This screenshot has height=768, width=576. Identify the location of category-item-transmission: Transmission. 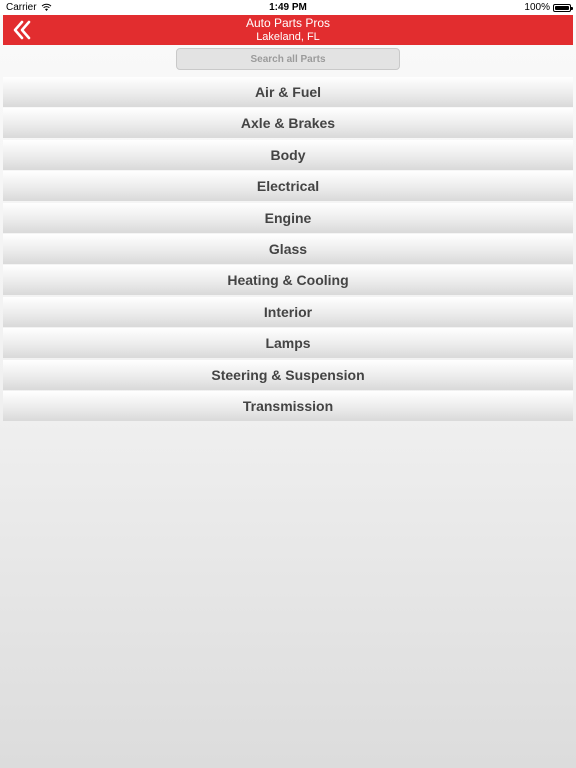
(288, 405).